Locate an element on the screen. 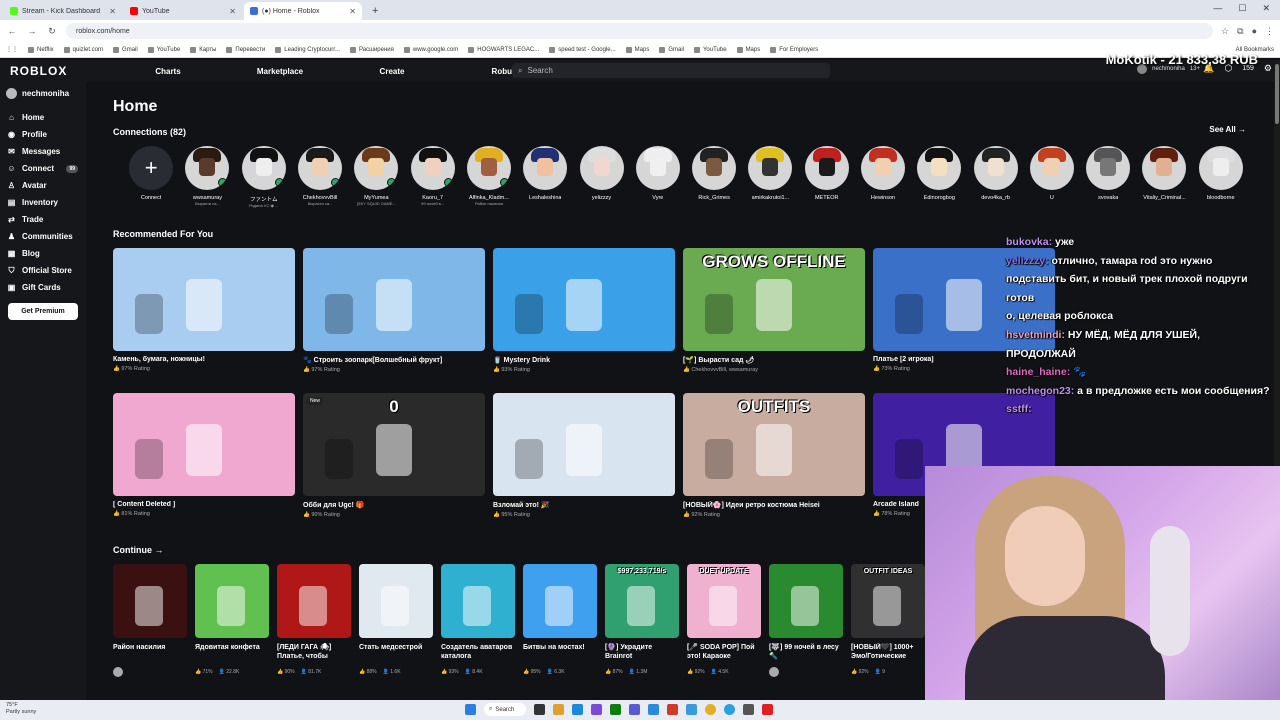 The image size is (1280, 720). close-icon: ✕ is located at coordinates (1266, 8).